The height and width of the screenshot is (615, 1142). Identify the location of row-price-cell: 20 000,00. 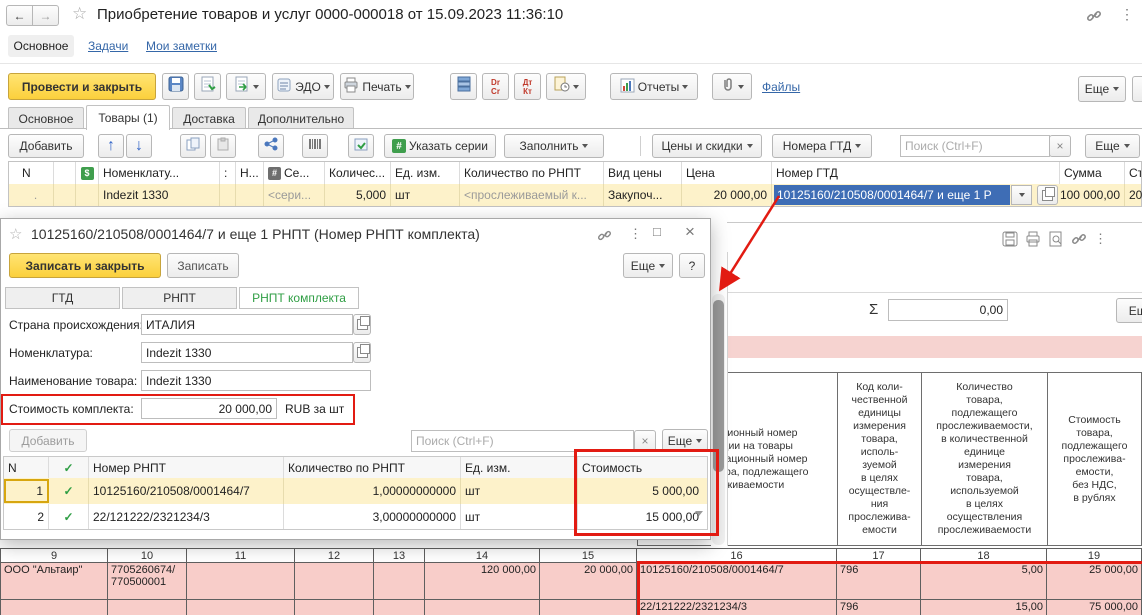
(727, 195).